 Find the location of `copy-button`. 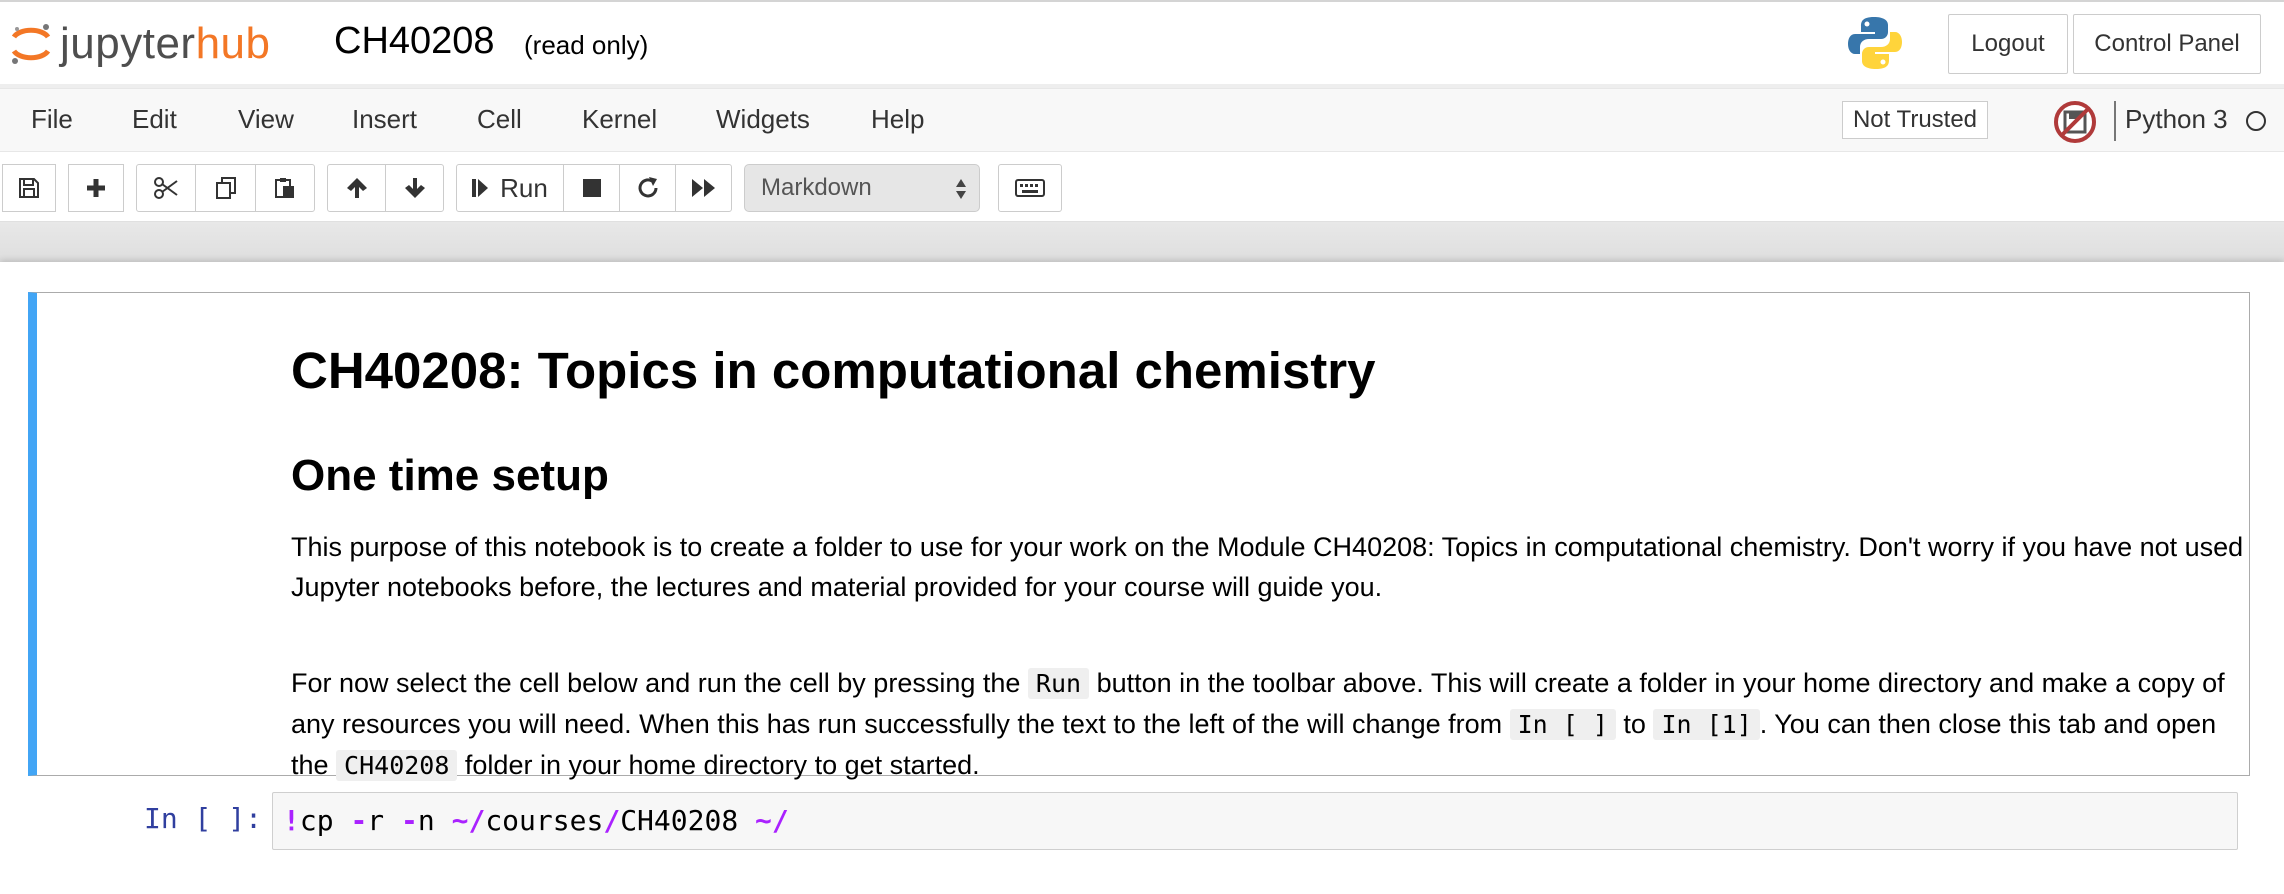

copy-button is located at coordinates (225, 188).